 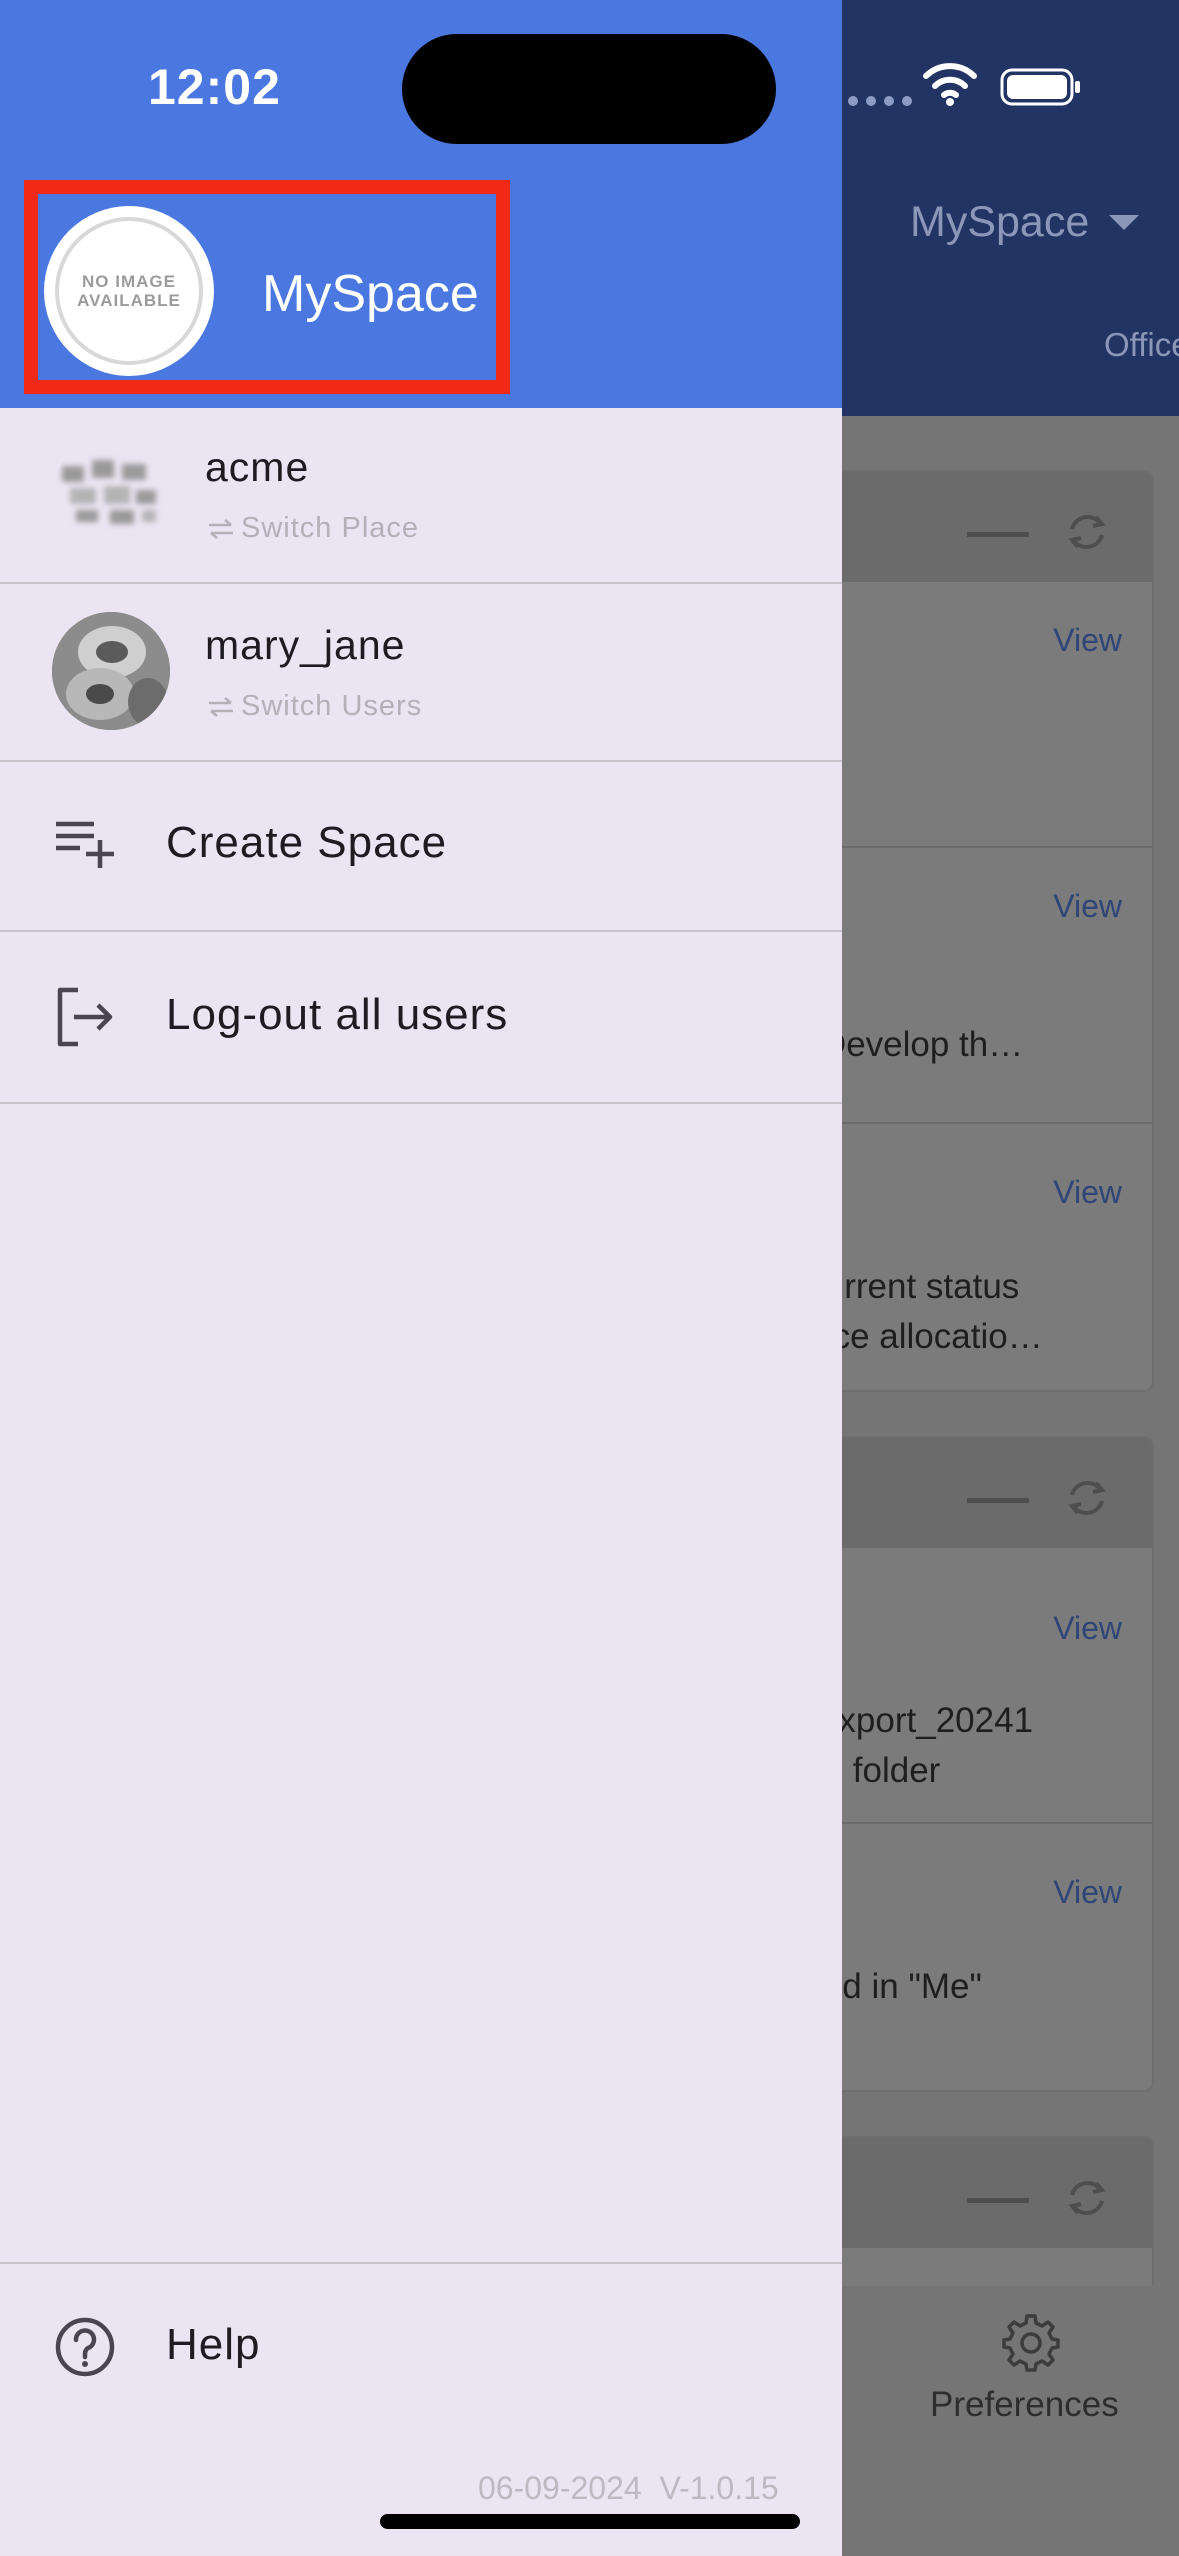 I want to click on help-icon, so click(x=85, y=2347).